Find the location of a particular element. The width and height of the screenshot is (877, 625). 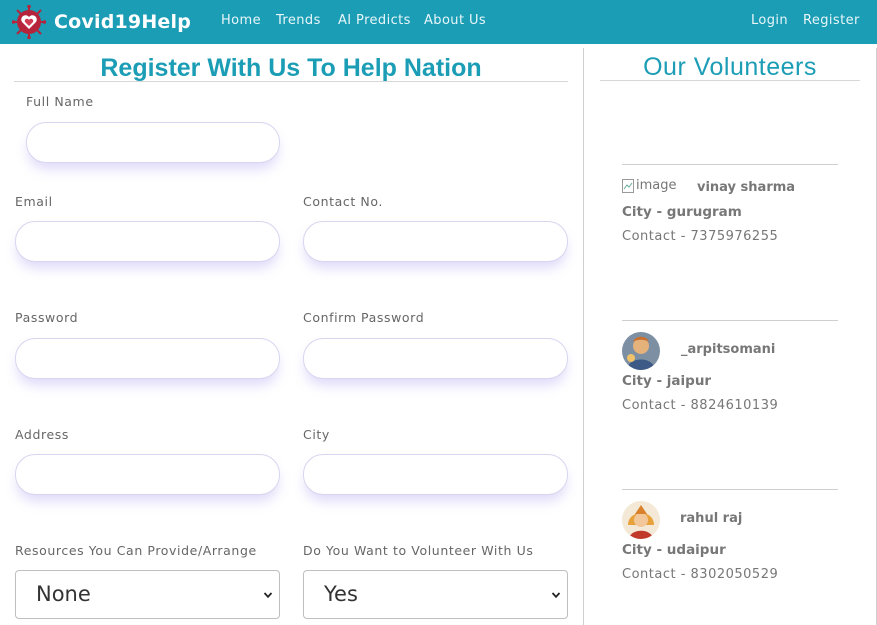

nav-login-link: Login is located at coordinates (769, 20).